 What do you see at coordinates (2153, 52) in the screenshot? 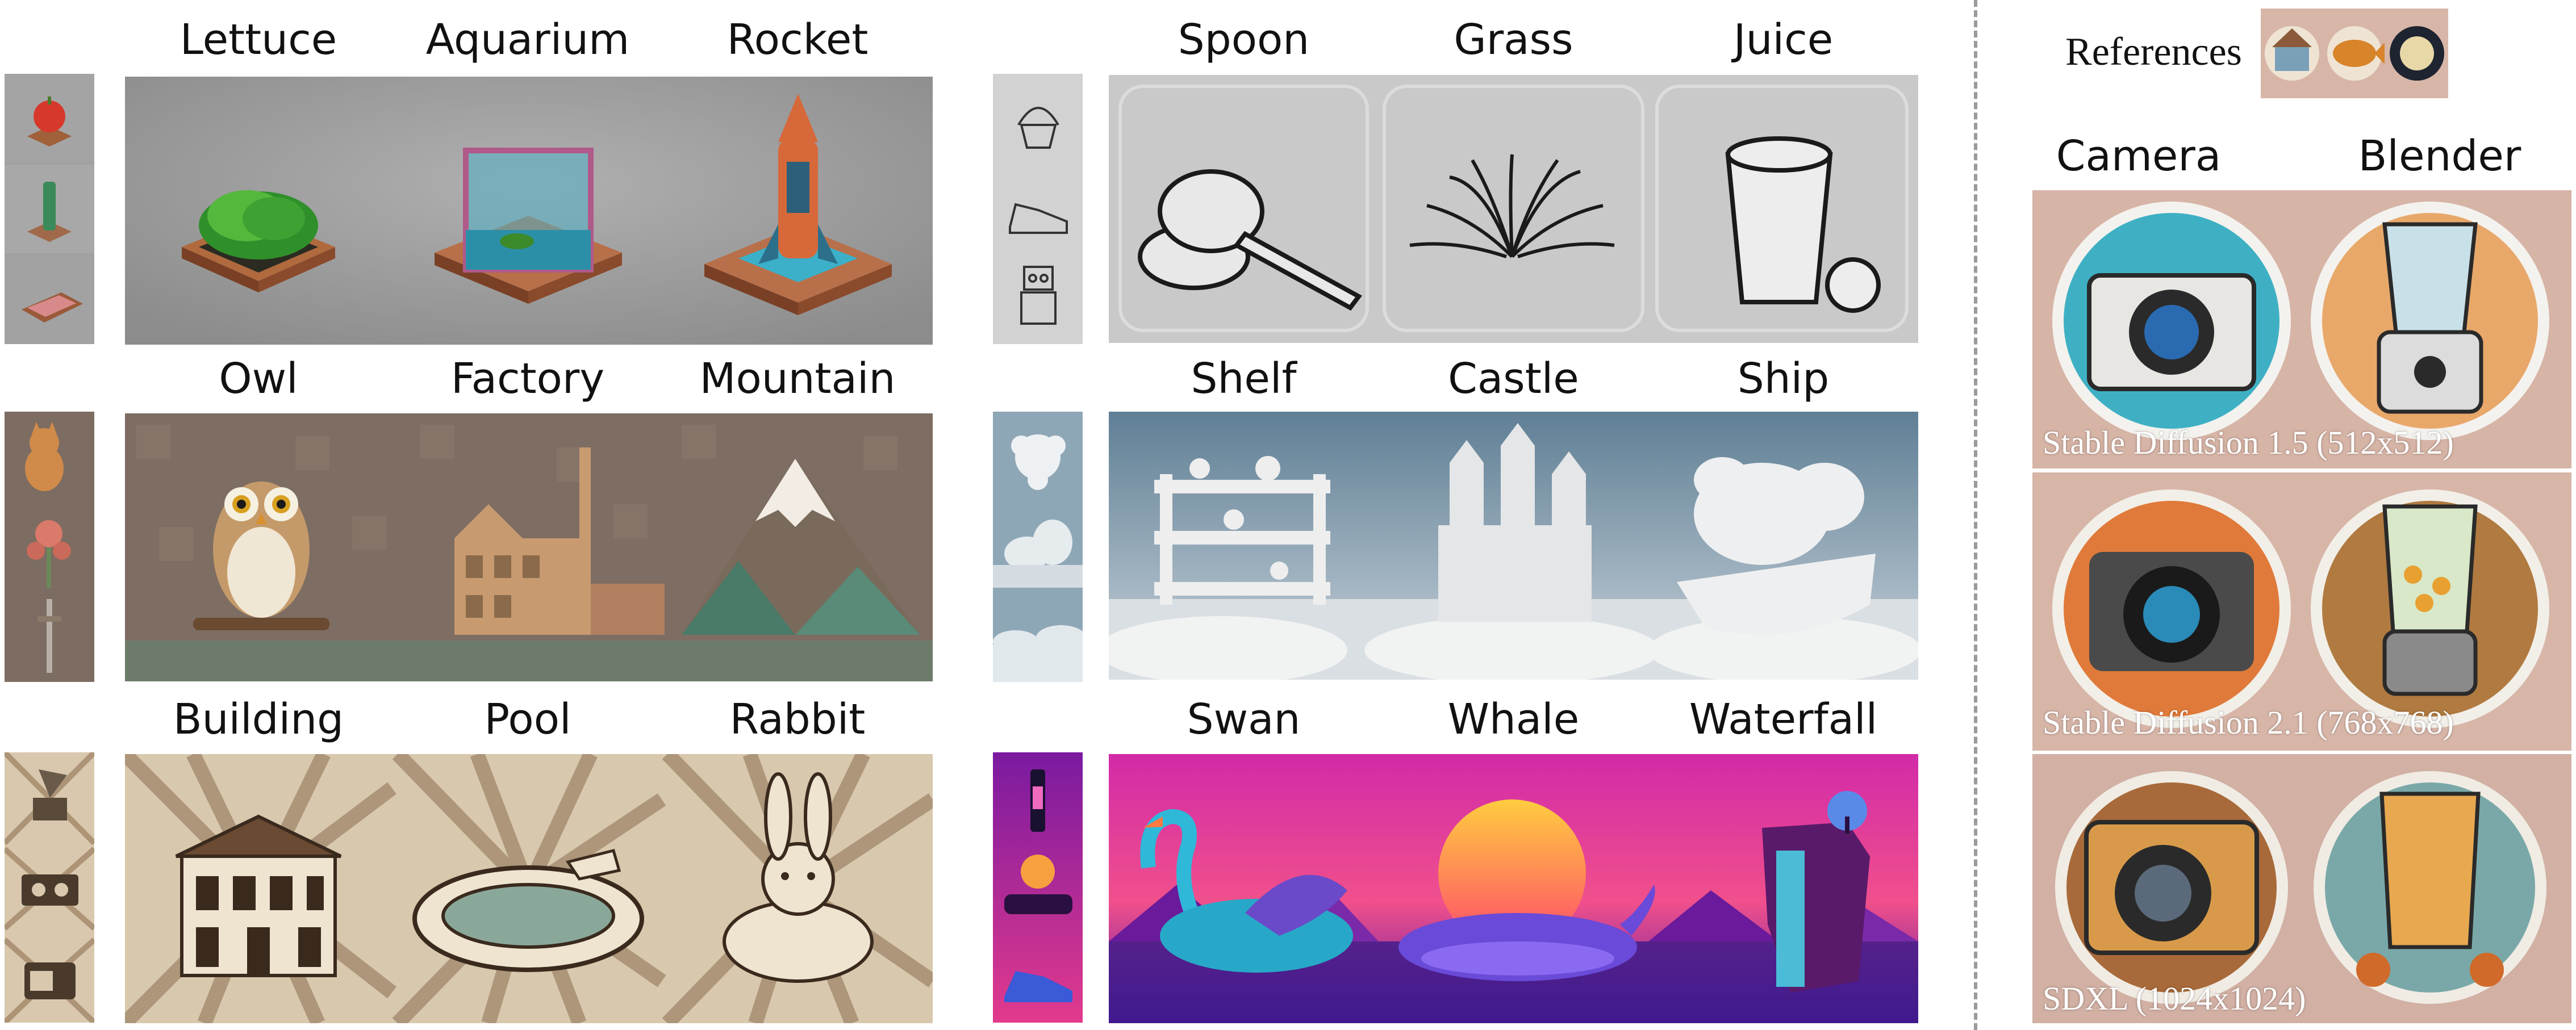
I see `references-title: References` at bounding box center [2153, 52].